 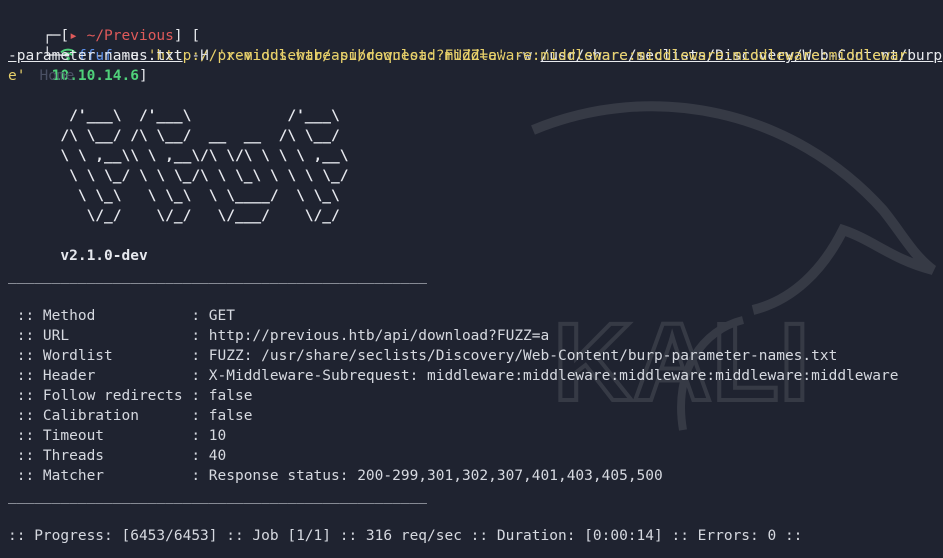 What do you see at coordinates (104, 45) in the screenshot?
I see `prompt-line: ┌─[▸ ~/Previous] [ 10.10.14.6]` at bounding box center [104, 45].